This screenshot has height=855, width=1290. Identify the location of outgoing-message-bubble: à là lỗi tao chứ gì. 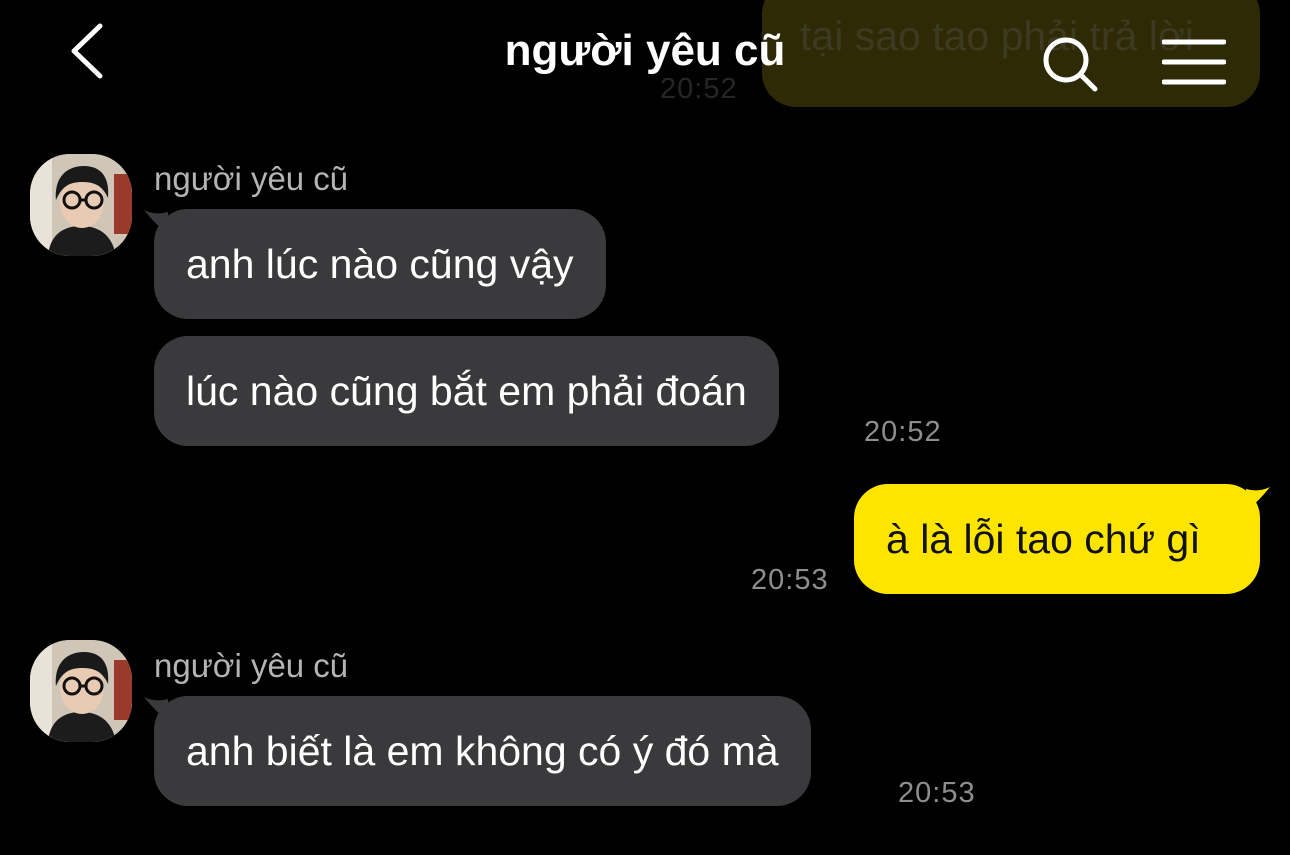
(1057, 539).